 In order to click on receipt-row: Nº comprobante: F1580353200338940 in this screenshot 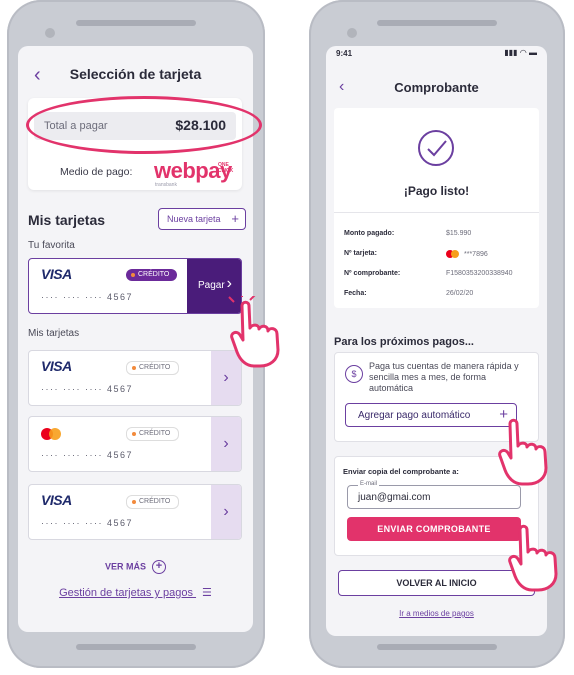, I will do `click(428, 273)`.